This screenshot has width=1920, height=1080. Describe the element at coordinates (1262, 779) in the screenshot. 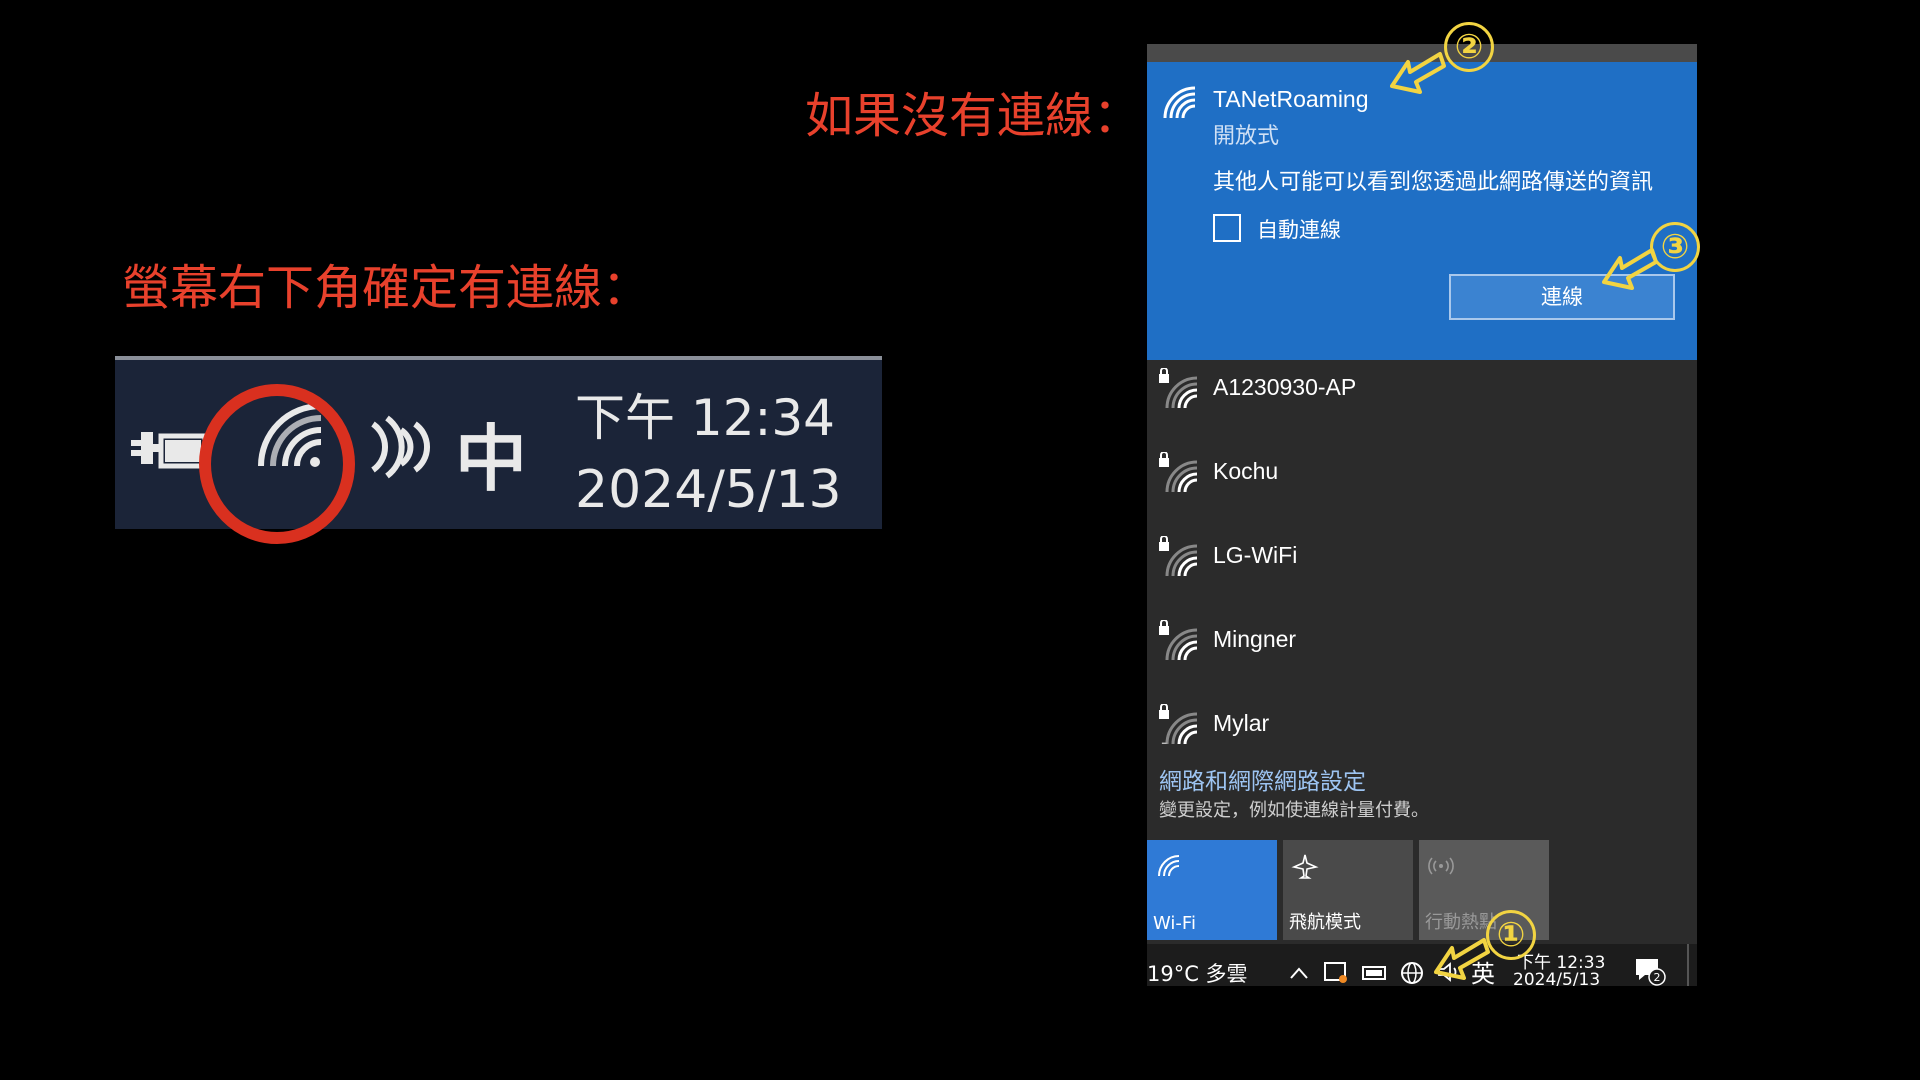

I see `network-settings-link: 網路和網際網路設定` at that location.